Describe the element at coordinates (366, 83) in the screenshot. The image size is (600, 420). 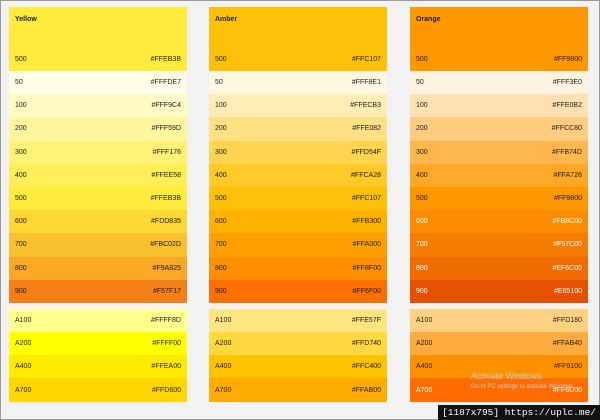
I see `swatch-hex-value: #FFF8E1` at that location.